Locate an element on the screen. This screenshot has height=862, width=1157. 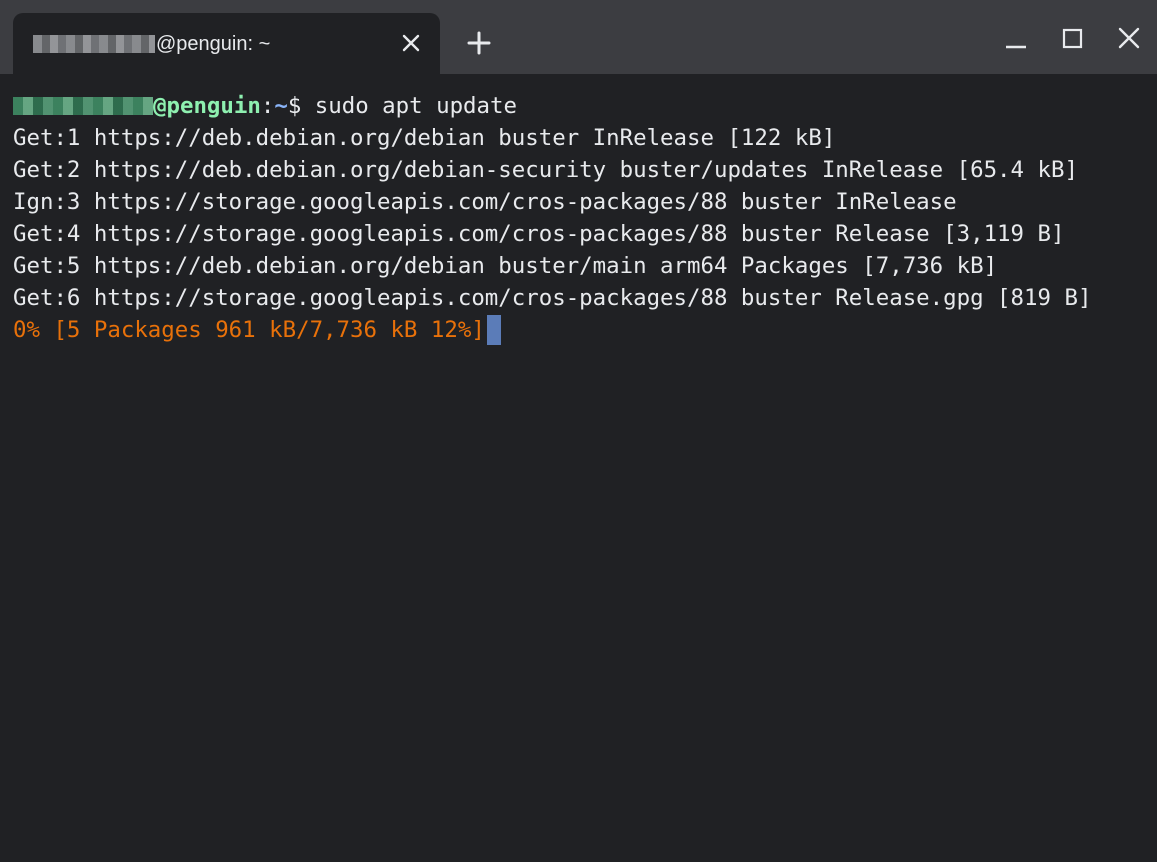
tab-title: @penguin: ~ is located at coordinates (151, 44).